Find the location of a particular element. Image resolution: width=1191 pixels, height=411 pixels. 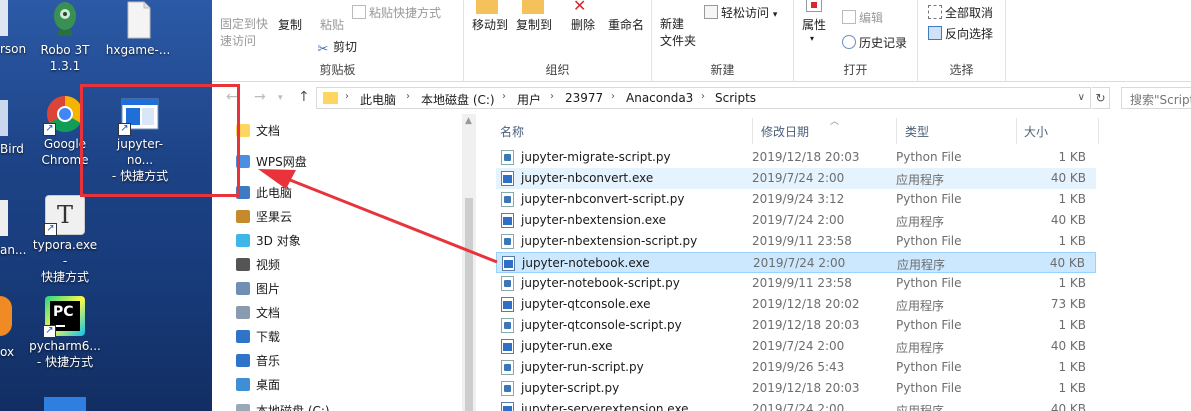

file-name: jupyter-serverextension.exe is located at coordinates (605, 406).